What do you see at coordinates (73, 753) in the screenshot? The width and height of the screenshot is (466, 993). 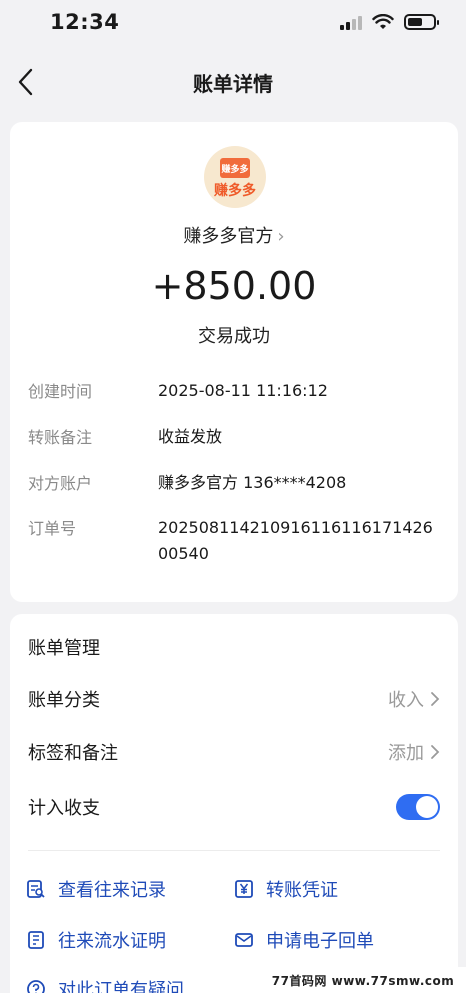 I see `tags-remarks-label: 标签和备注` at bounding box center [73, 753].